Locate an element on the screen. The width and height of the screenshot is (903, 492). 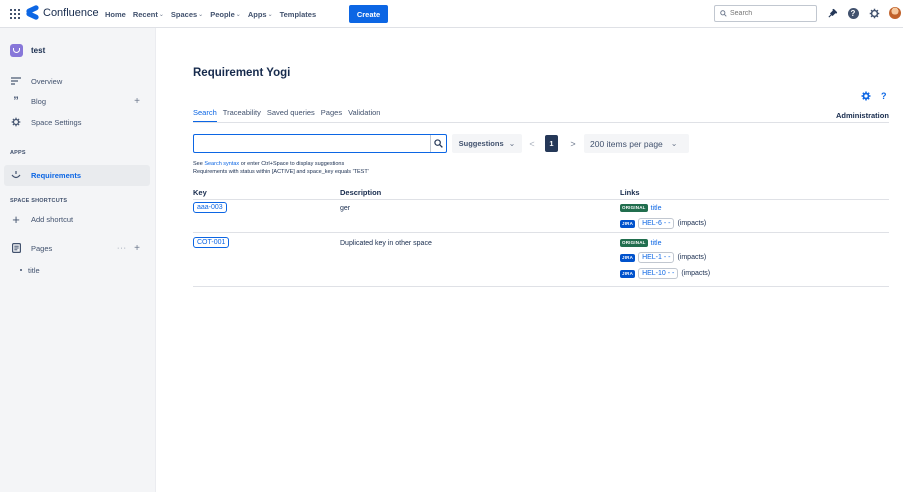
global-search is located at coordinates (765, 13).